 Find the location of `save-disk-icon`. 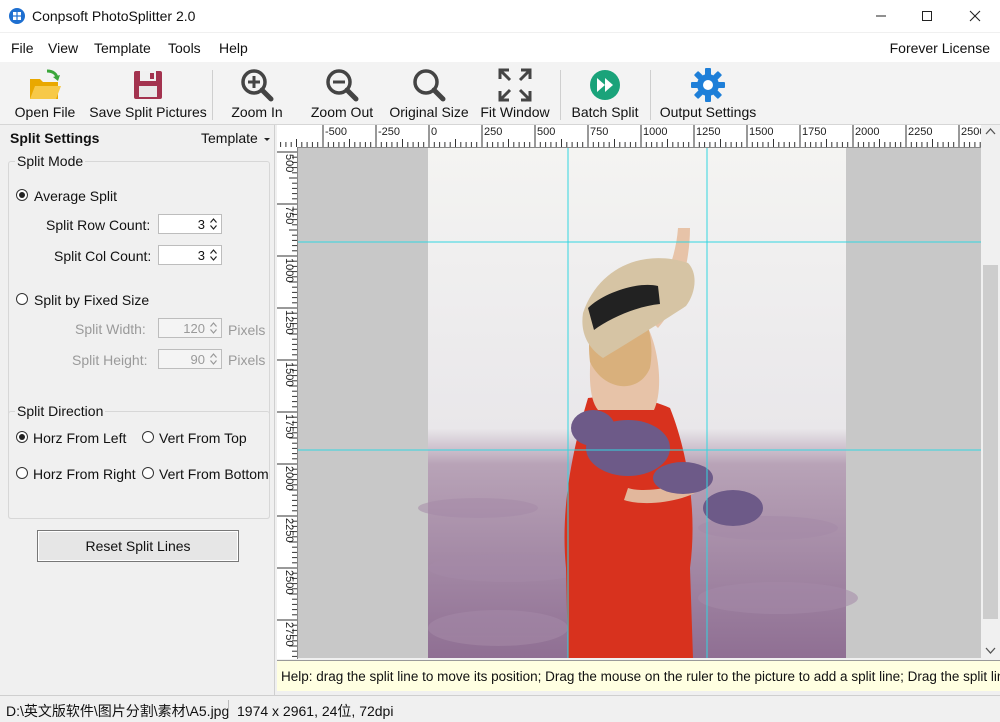

save-disk-icon is located at coordinates (148, 85).